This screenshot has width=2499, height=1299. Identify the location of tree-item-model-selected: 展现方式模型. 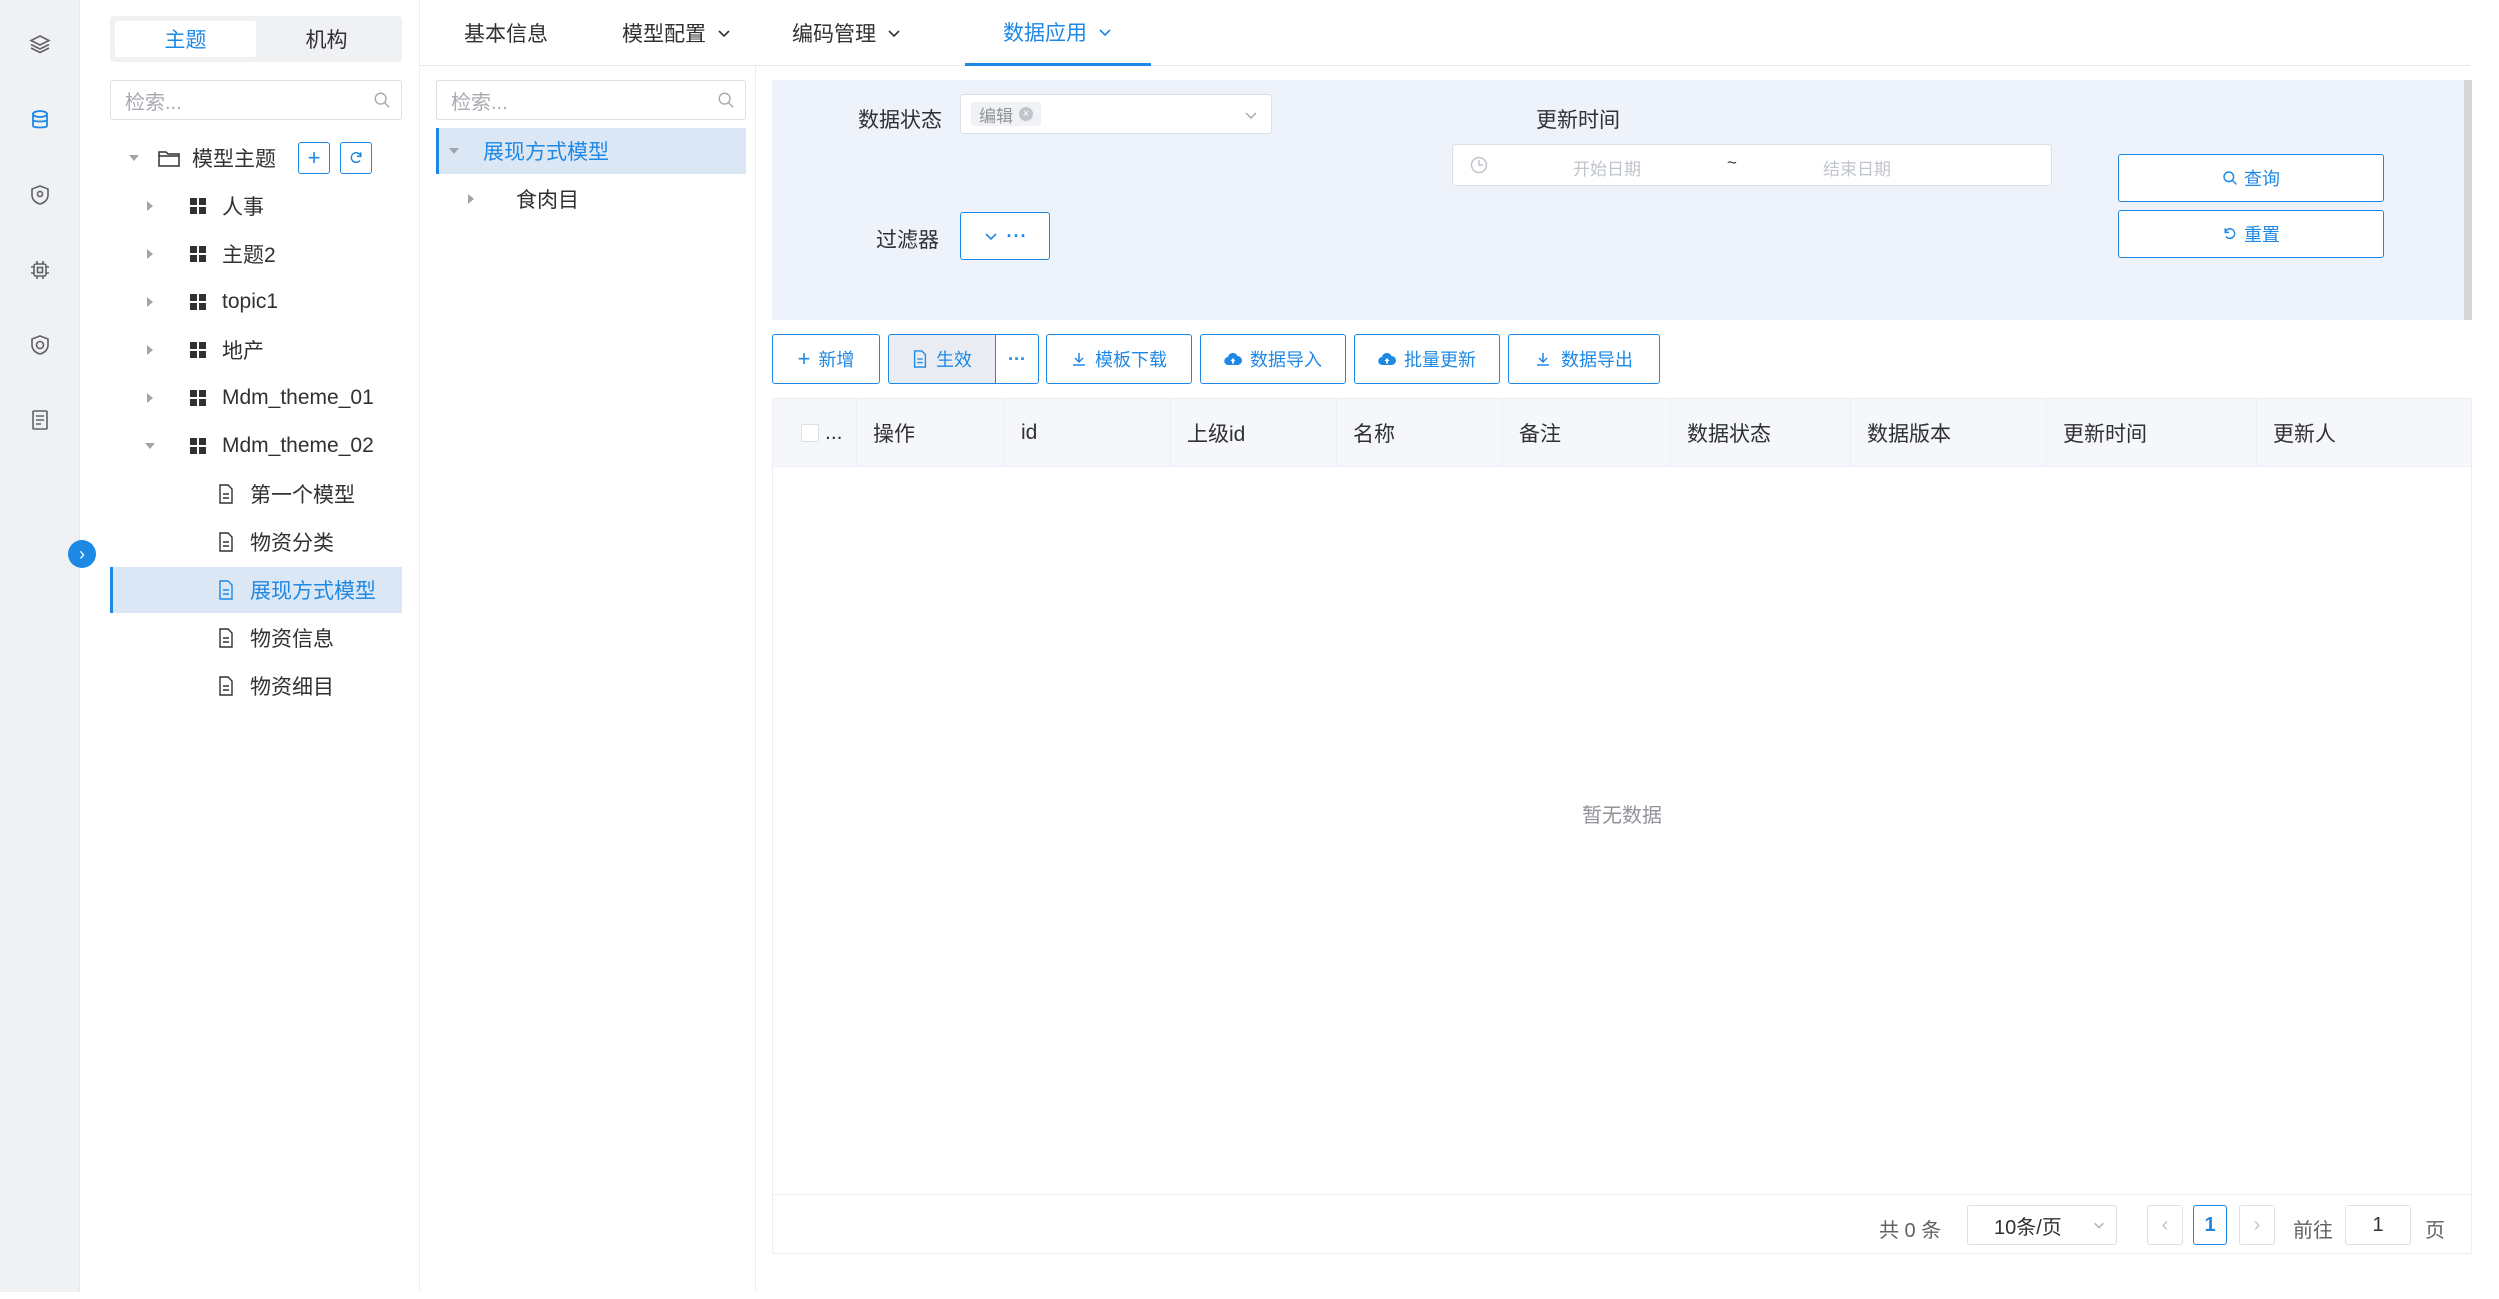
(256, 590).